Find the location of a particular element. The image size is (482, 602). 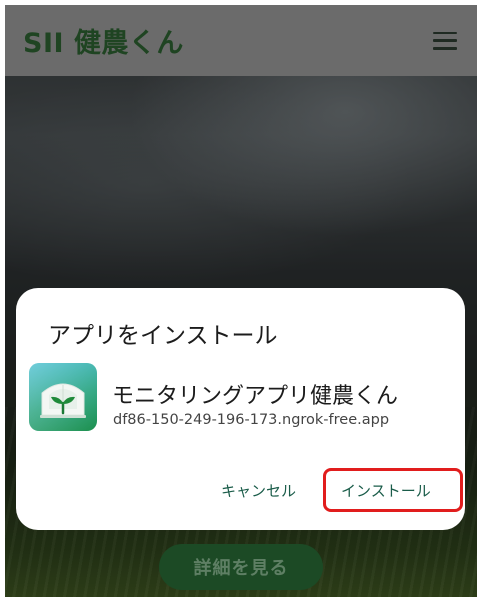

cancel-button: キャンセル is located at coordinates (258, 490).